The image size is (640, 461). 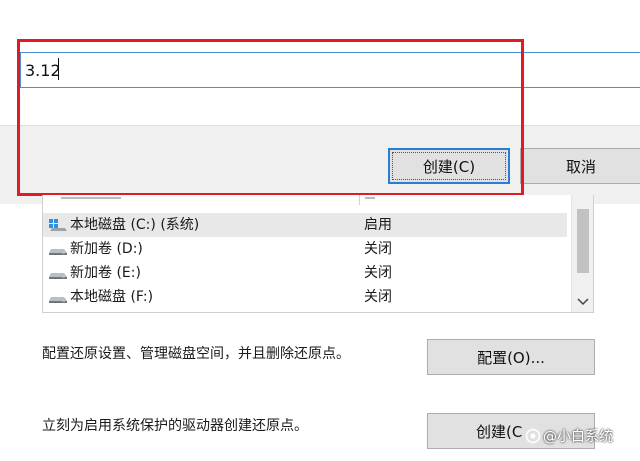 I want to click on watermark-logo-icon, so click(x=533, y=436).